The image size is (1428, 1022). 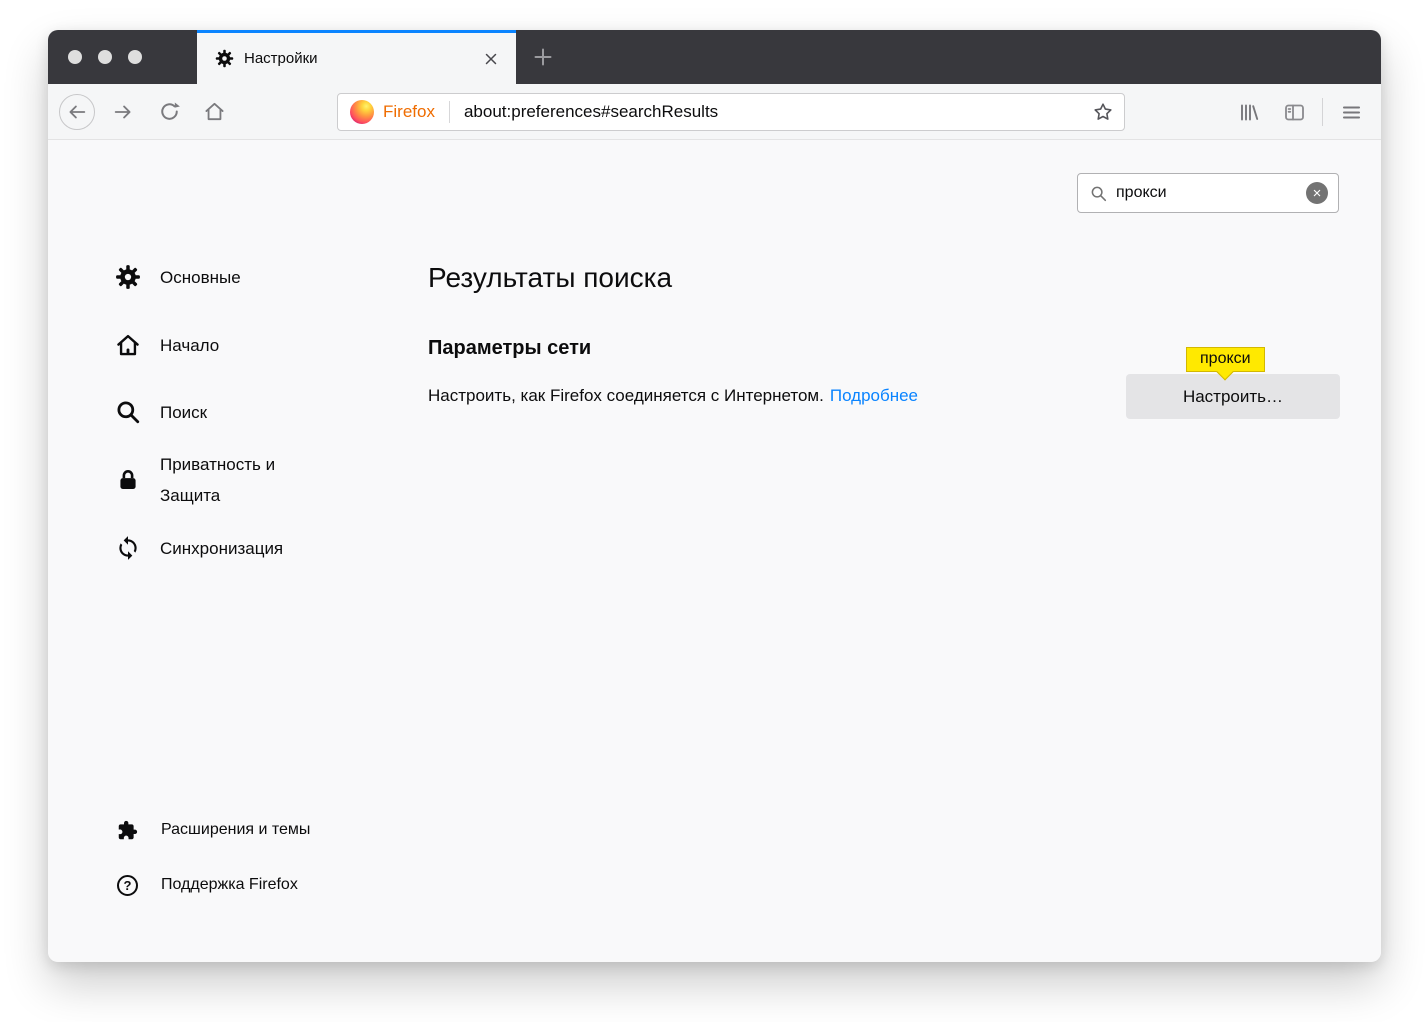 I want to click on toolbar-separator, so click(x=1322, y=112).